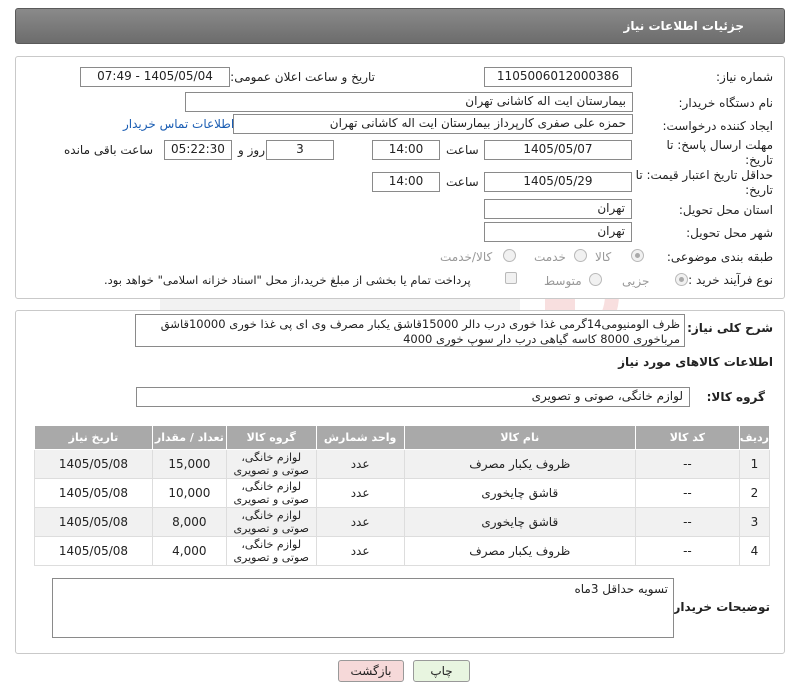 The image size is (788, 696). Describe the element at coordinates (754, 464) in the screenshot. I see `cell-row: 1` at that location.